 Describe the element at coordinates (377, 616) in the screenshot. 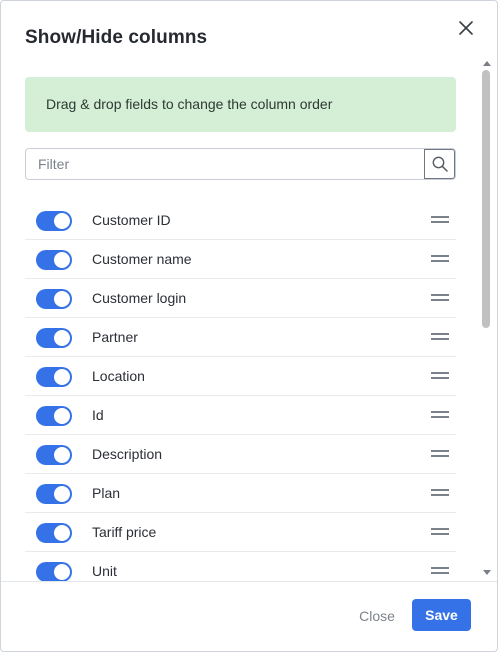

I see `close-button: Close` at that location.